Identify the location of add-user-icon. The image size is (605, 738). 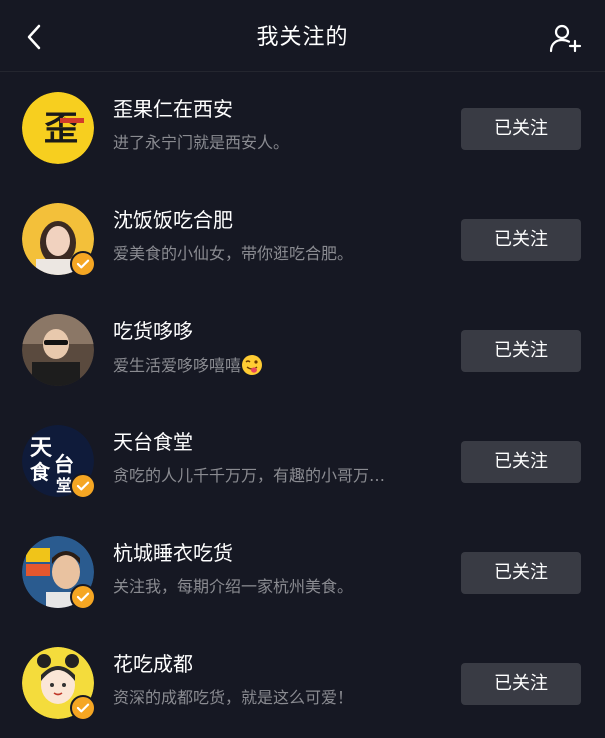
(566, 38).